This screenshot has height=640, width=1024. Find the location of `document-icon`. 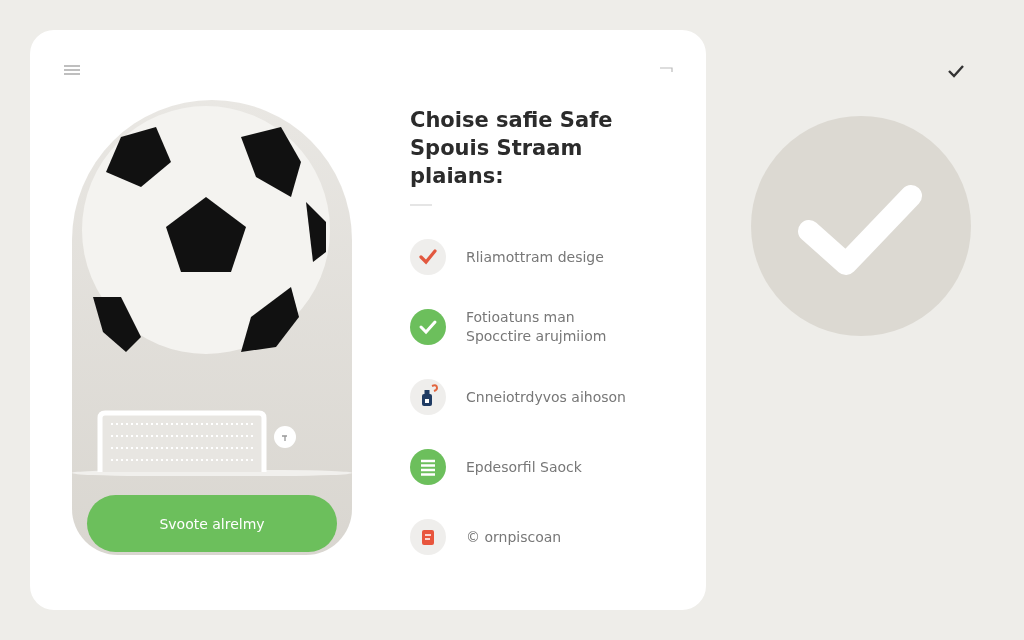

document-icon is located at coordinates (428, 537).